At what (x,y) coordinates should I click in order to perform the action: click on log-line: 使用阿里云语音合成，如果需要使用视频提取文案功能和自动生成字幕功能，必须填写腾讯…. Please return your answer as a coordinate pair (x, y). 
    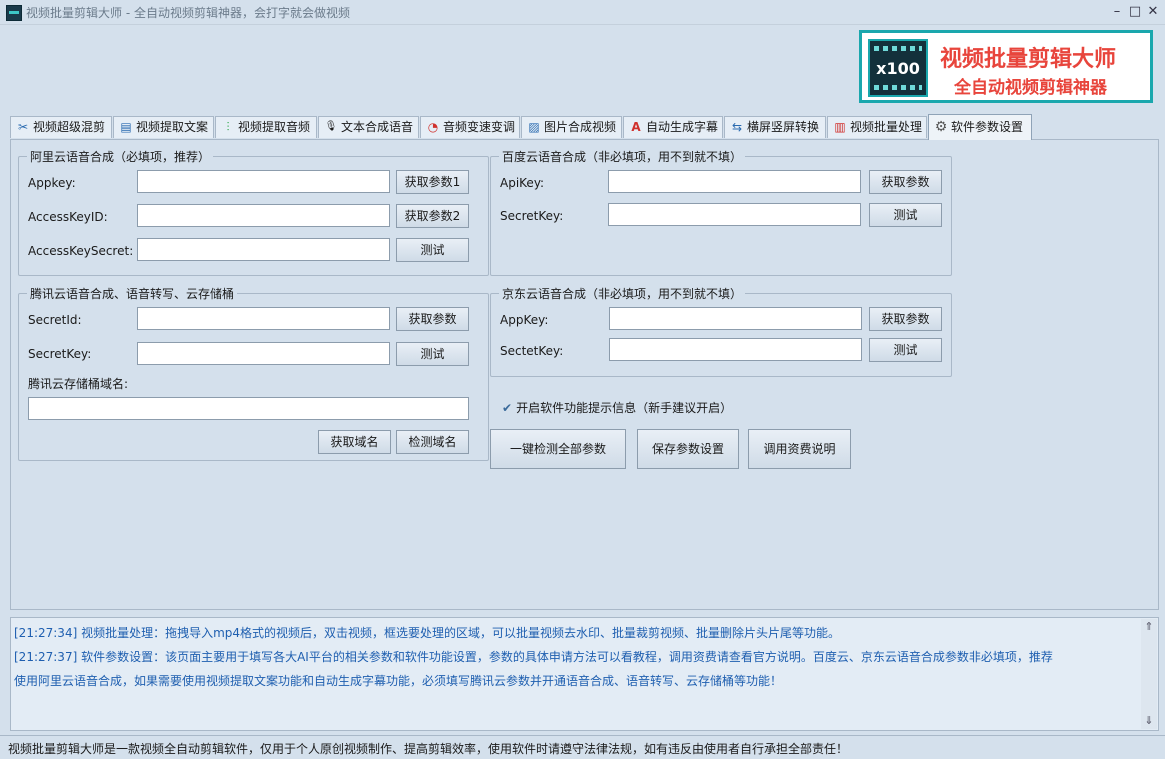
    Looking at the image, I should click on (398, 681).